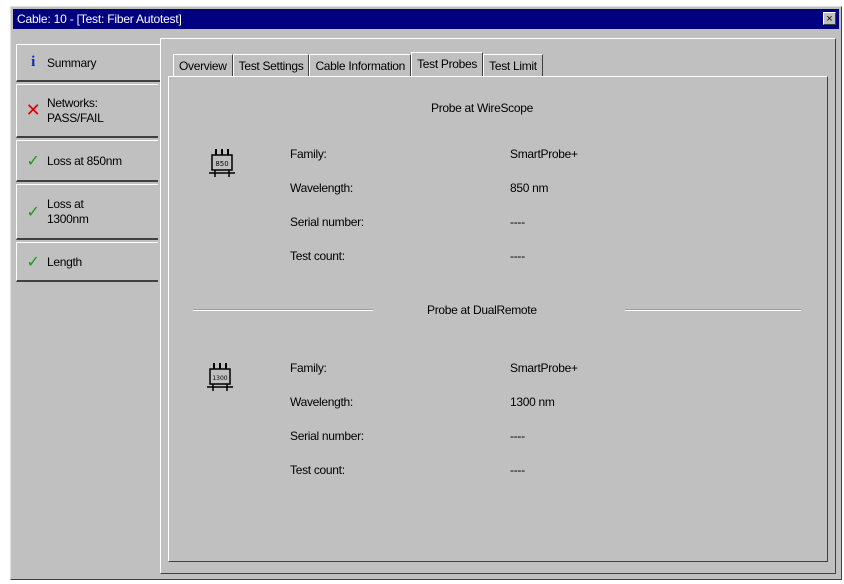 The image size is (844, 584). What do you see at coordinates (513, 65) in the screenshot?
I see `tab-test-limit: Test Limit` at bounding box center [513, 65].